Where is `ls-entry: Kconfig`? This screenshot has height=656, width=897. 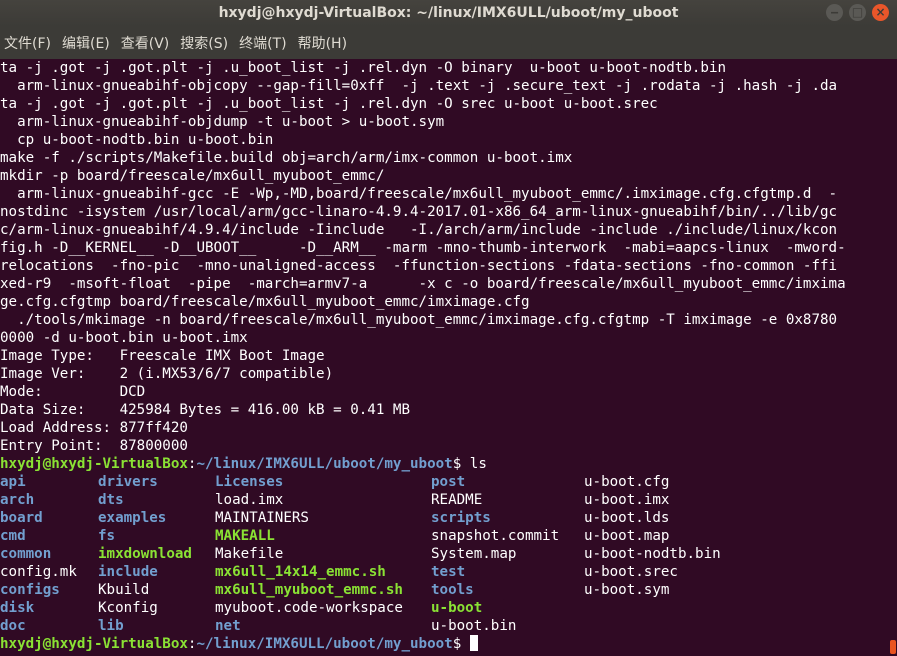 ls-entry: Kconfig is located at coordinates (128, 608).